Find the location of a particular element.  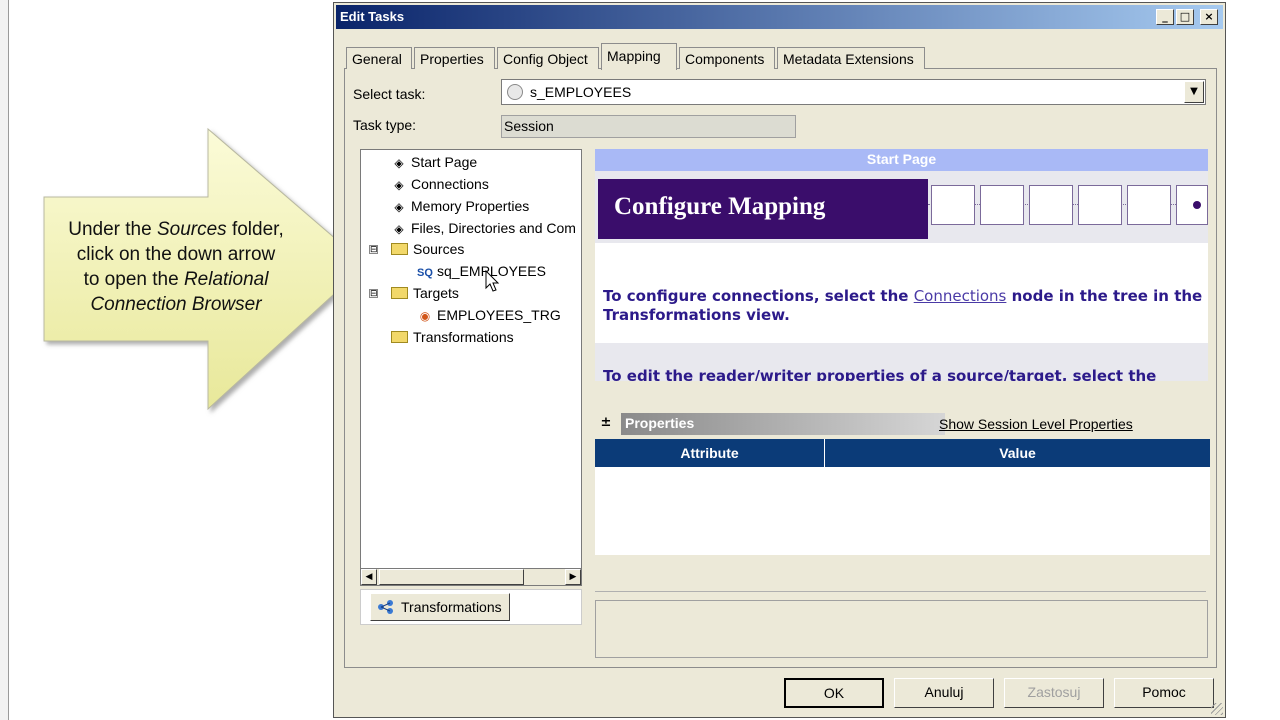

resize-grip-icon is located at coordinates (1217, 709).